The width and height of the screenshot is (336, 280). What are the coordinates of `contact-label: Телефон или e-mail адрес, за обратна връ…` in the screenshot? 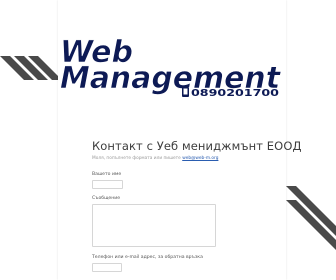 It's located at (147, 257).